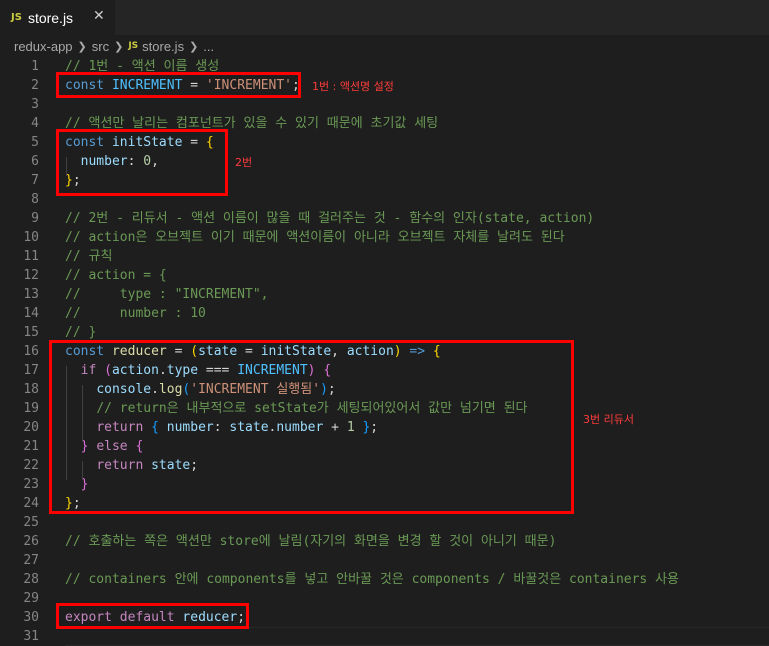 Image resolution: width=769 pixels, height=646 pixels. Describe the element at coordinates (35, 199) in the screenshot. I see `line-number: 8` at that location.